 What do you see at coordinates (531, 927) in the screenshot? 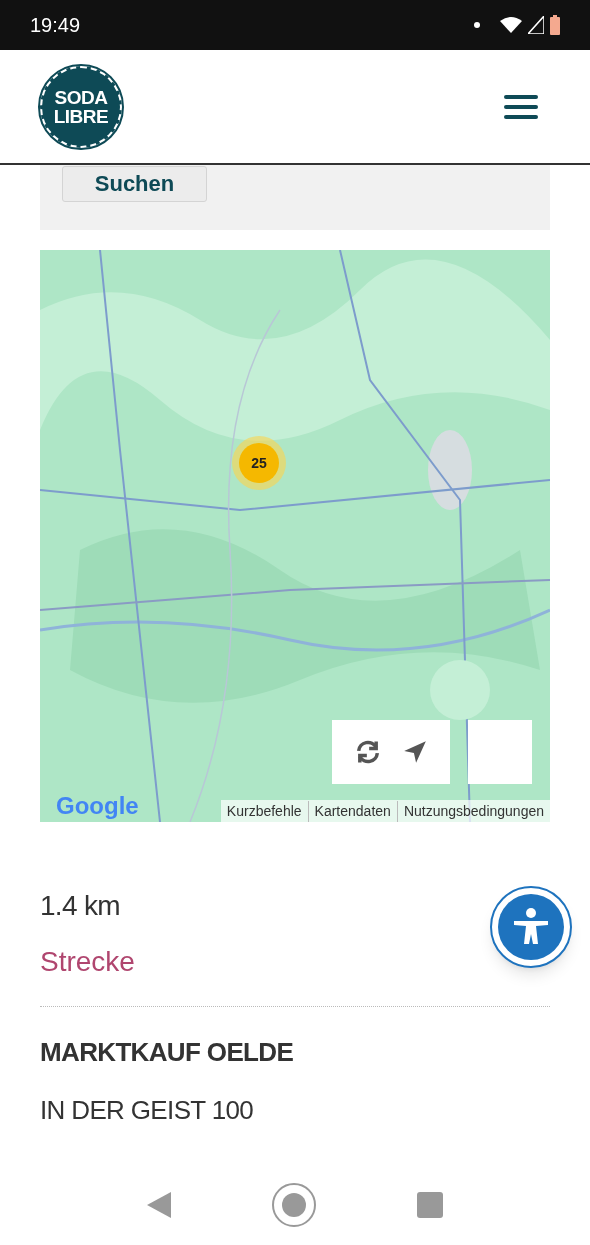
I see `accessibility-icon` at bounding box center [531, 927].